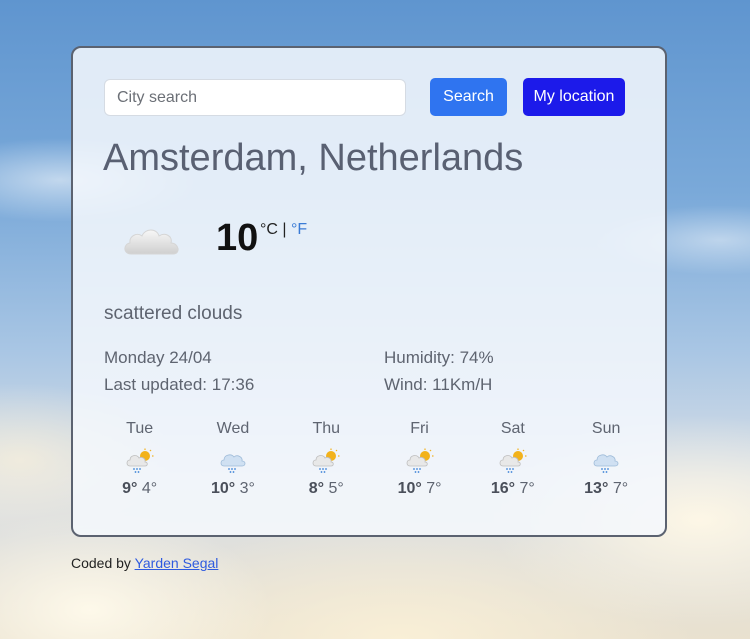  I want to click on forecast-temps: 13° 7°, so click(605, 489).